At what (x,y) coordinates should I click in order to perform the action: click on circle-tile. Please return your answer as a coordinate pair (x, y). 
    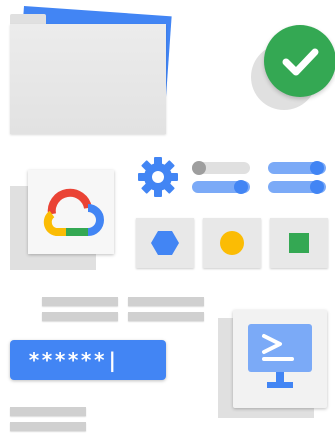
    Looking at the image, I should click on (232, 243).